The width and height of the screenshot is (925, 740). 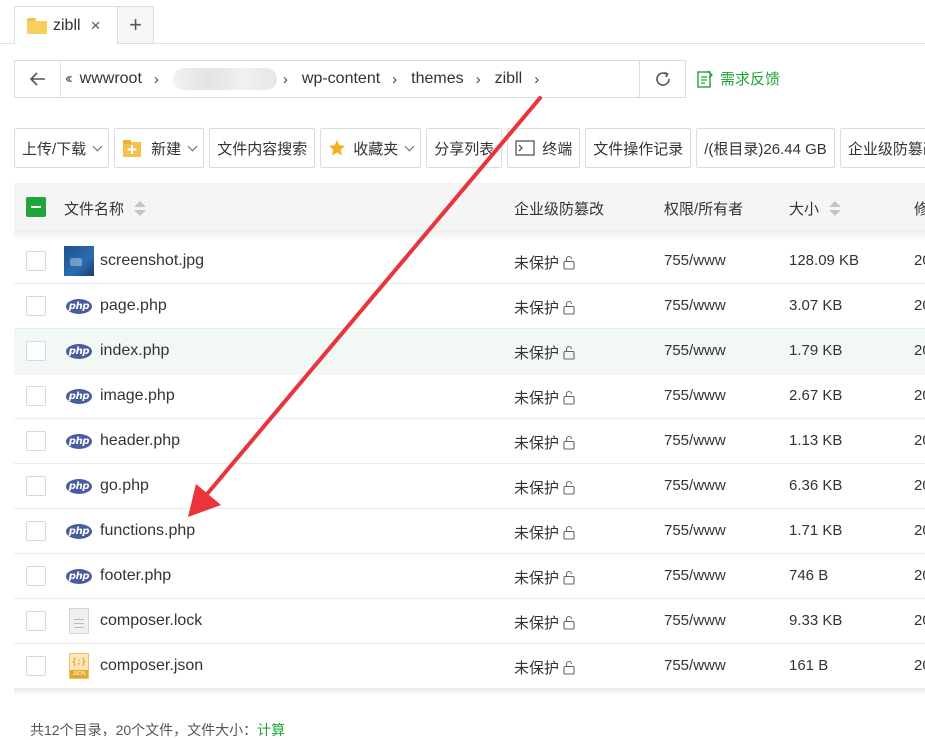 What do you see at coordinates (738, 78) in the screenshot?
I see `feedback-link: 需求反馈` at bounding box center [738, 78].